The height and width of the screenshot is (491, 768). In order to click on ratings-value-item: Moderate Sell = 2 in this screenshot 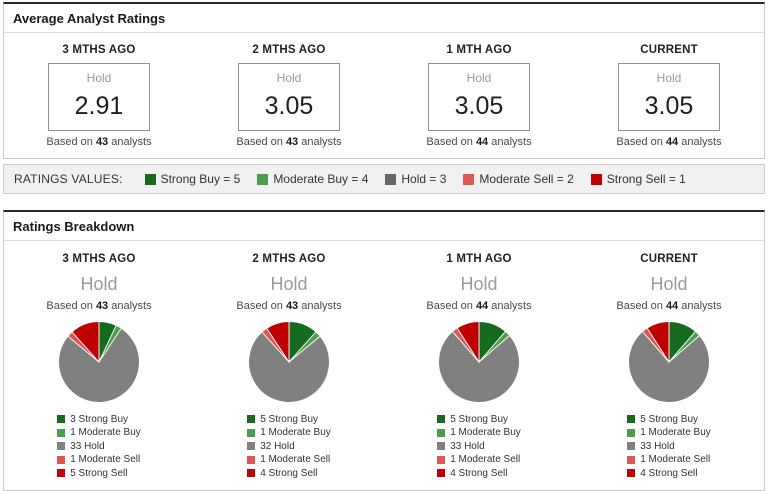, I will do `click(518, 179)`.